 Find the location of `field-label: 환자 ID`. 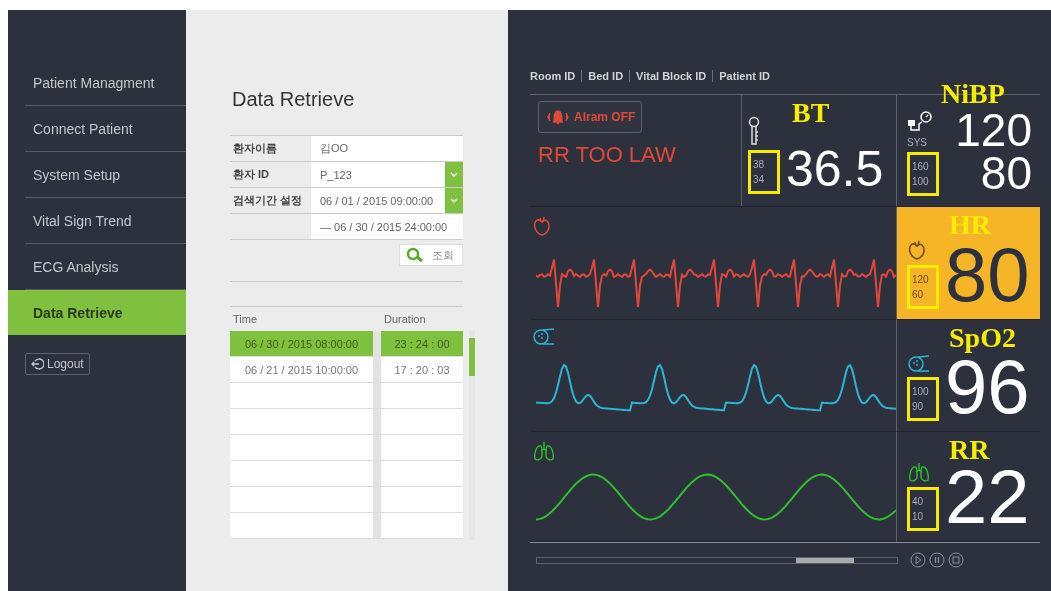

field-label: 환자 ID is located at coordinates (251, 174).